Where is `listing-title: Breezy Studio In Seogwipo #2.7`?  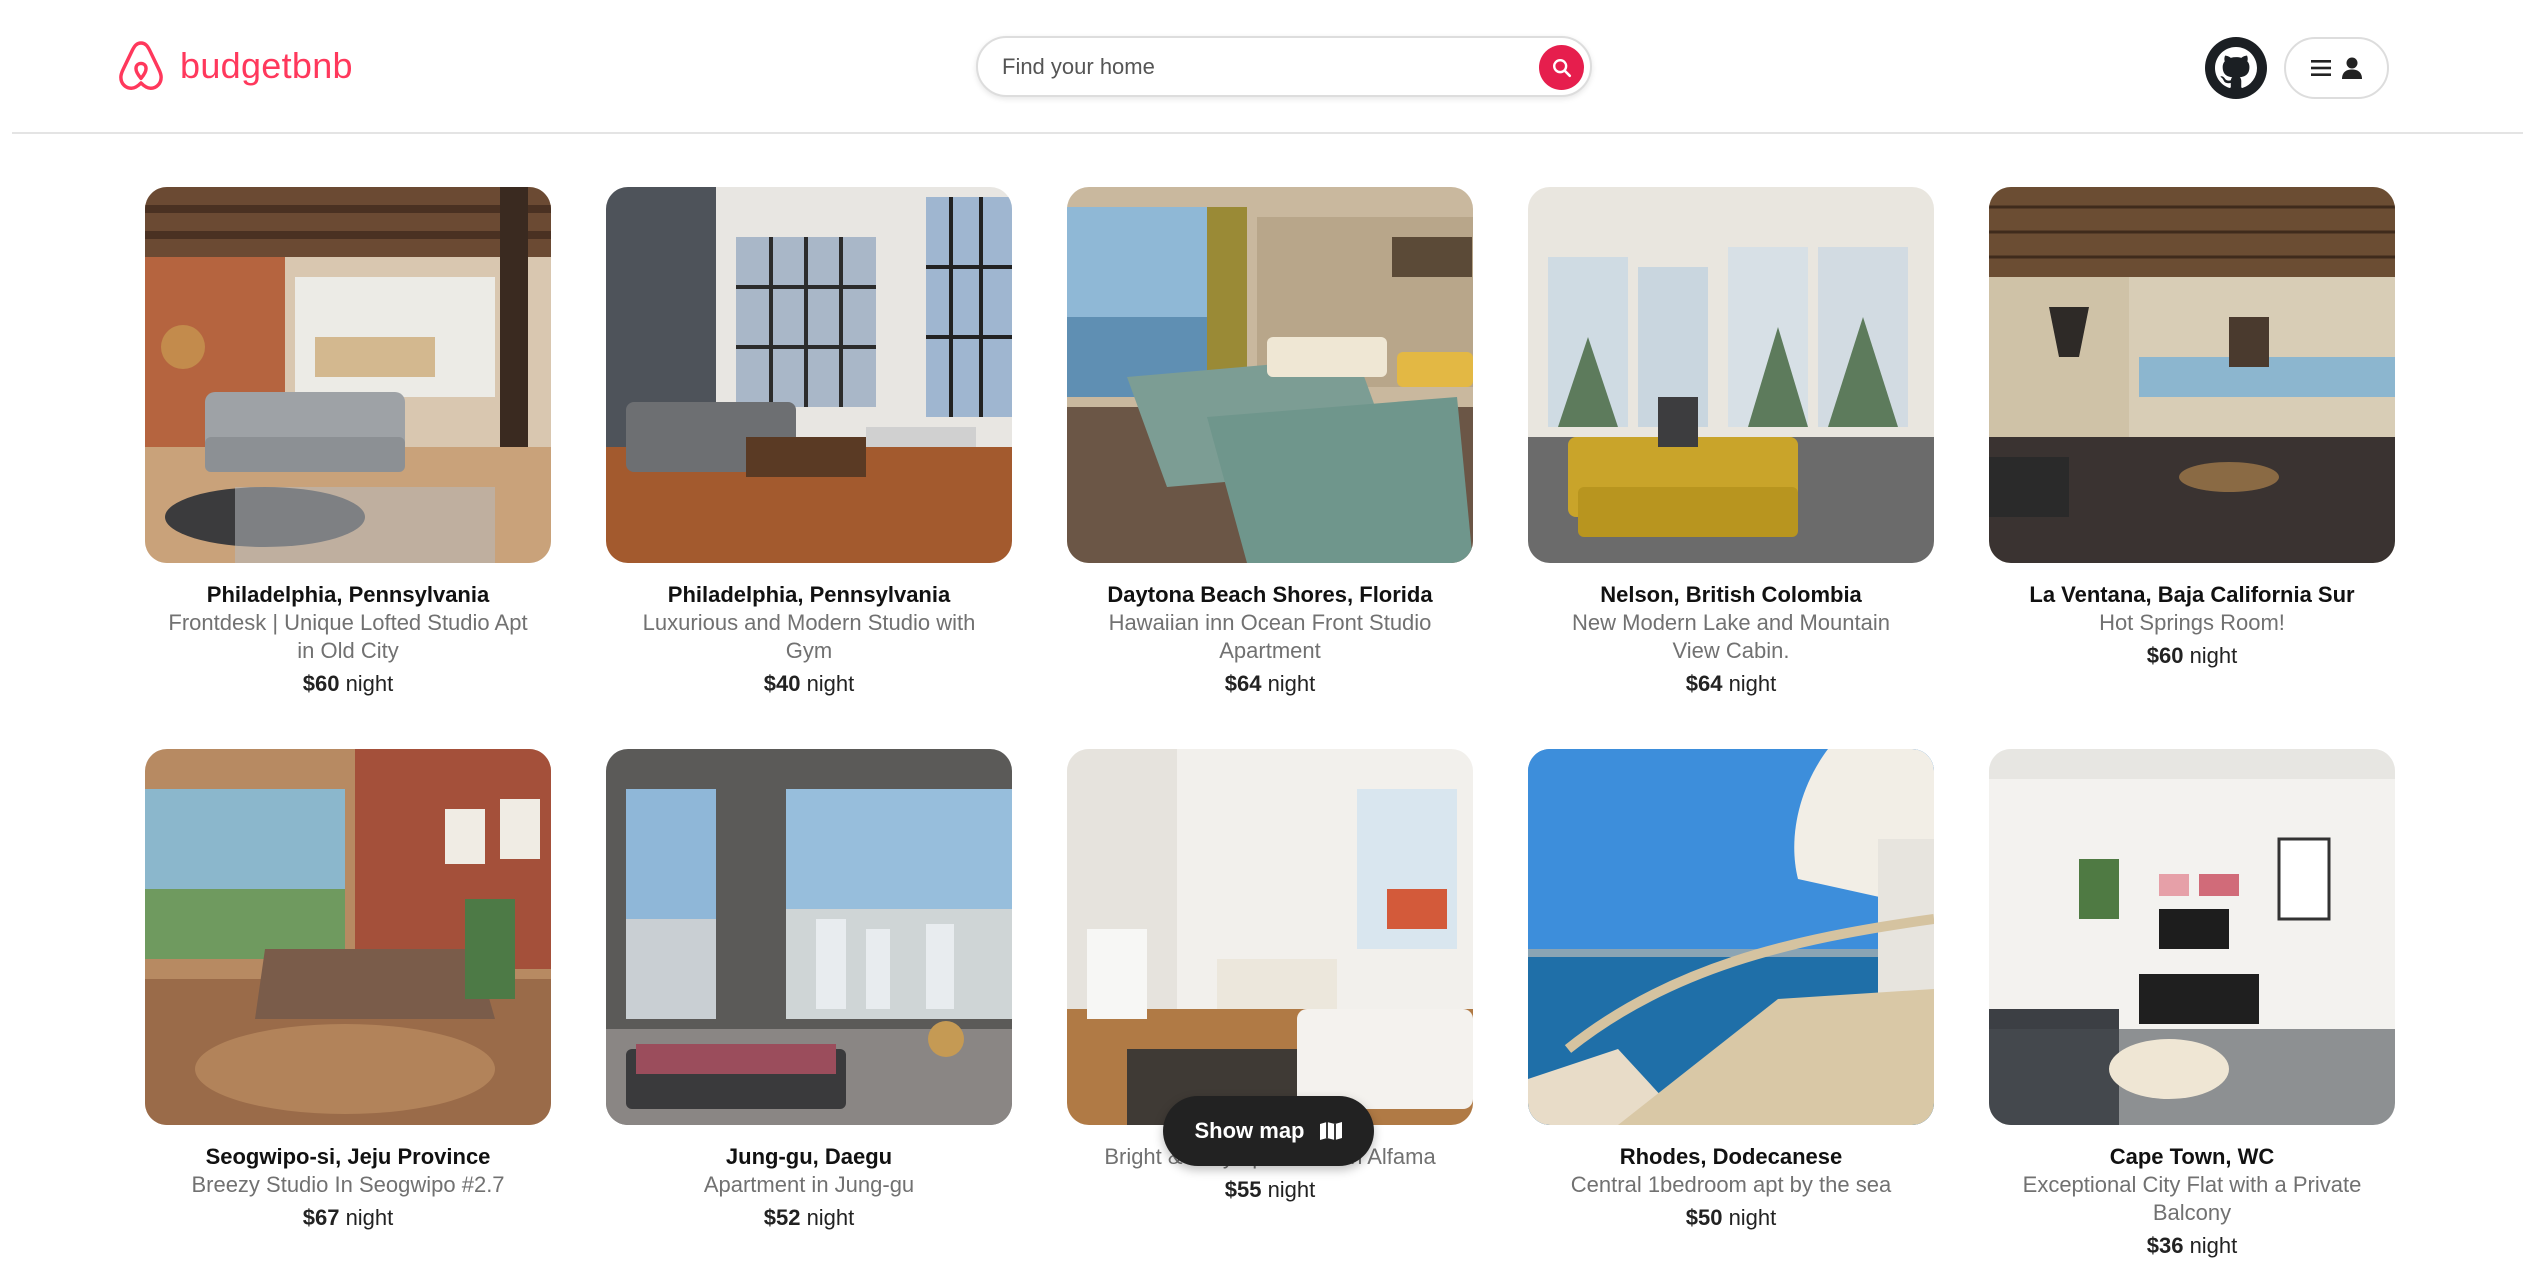 listing-title: Breezy Studio In Seogwipo #2.7 is located at coordinates (348, 1184).